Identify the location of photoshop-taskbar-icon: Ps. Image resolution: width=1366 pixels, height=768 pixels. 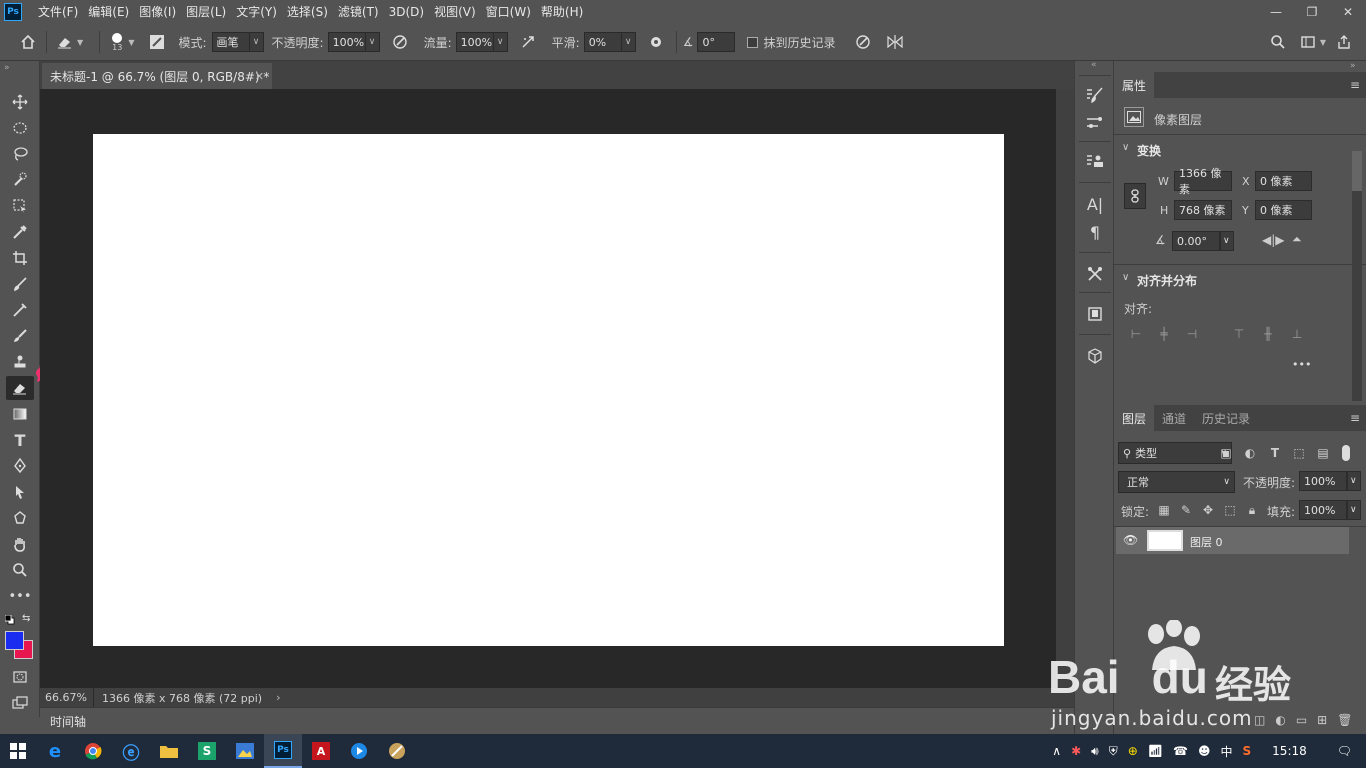
(283, 751).